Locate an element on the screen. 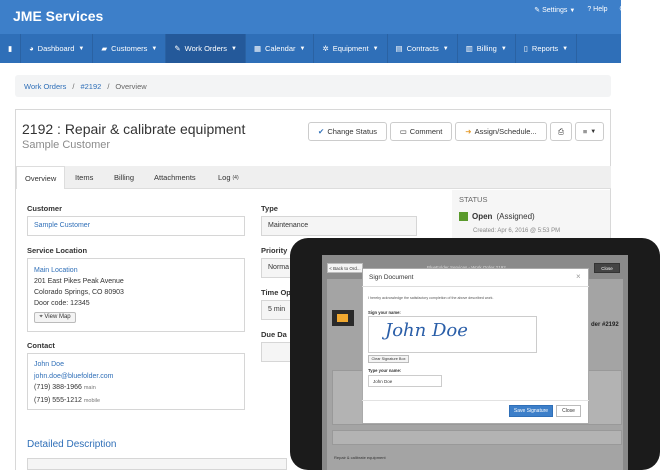  check-circle-icon: ✔ is located at coordinates (321, 131).